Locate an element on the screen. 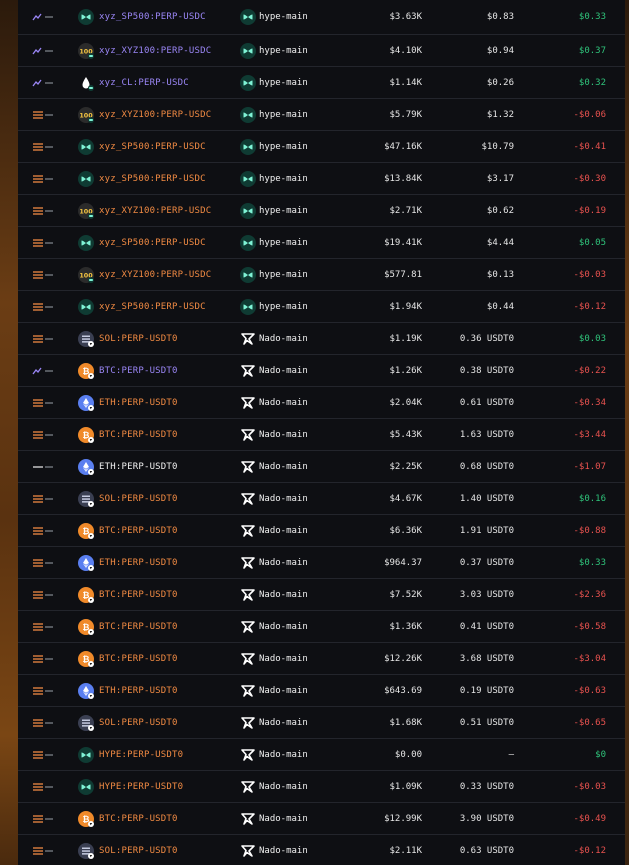 This screenshot has width=629, height=865. position-pnl: -$0.12 is located at coordinates (589, 850).